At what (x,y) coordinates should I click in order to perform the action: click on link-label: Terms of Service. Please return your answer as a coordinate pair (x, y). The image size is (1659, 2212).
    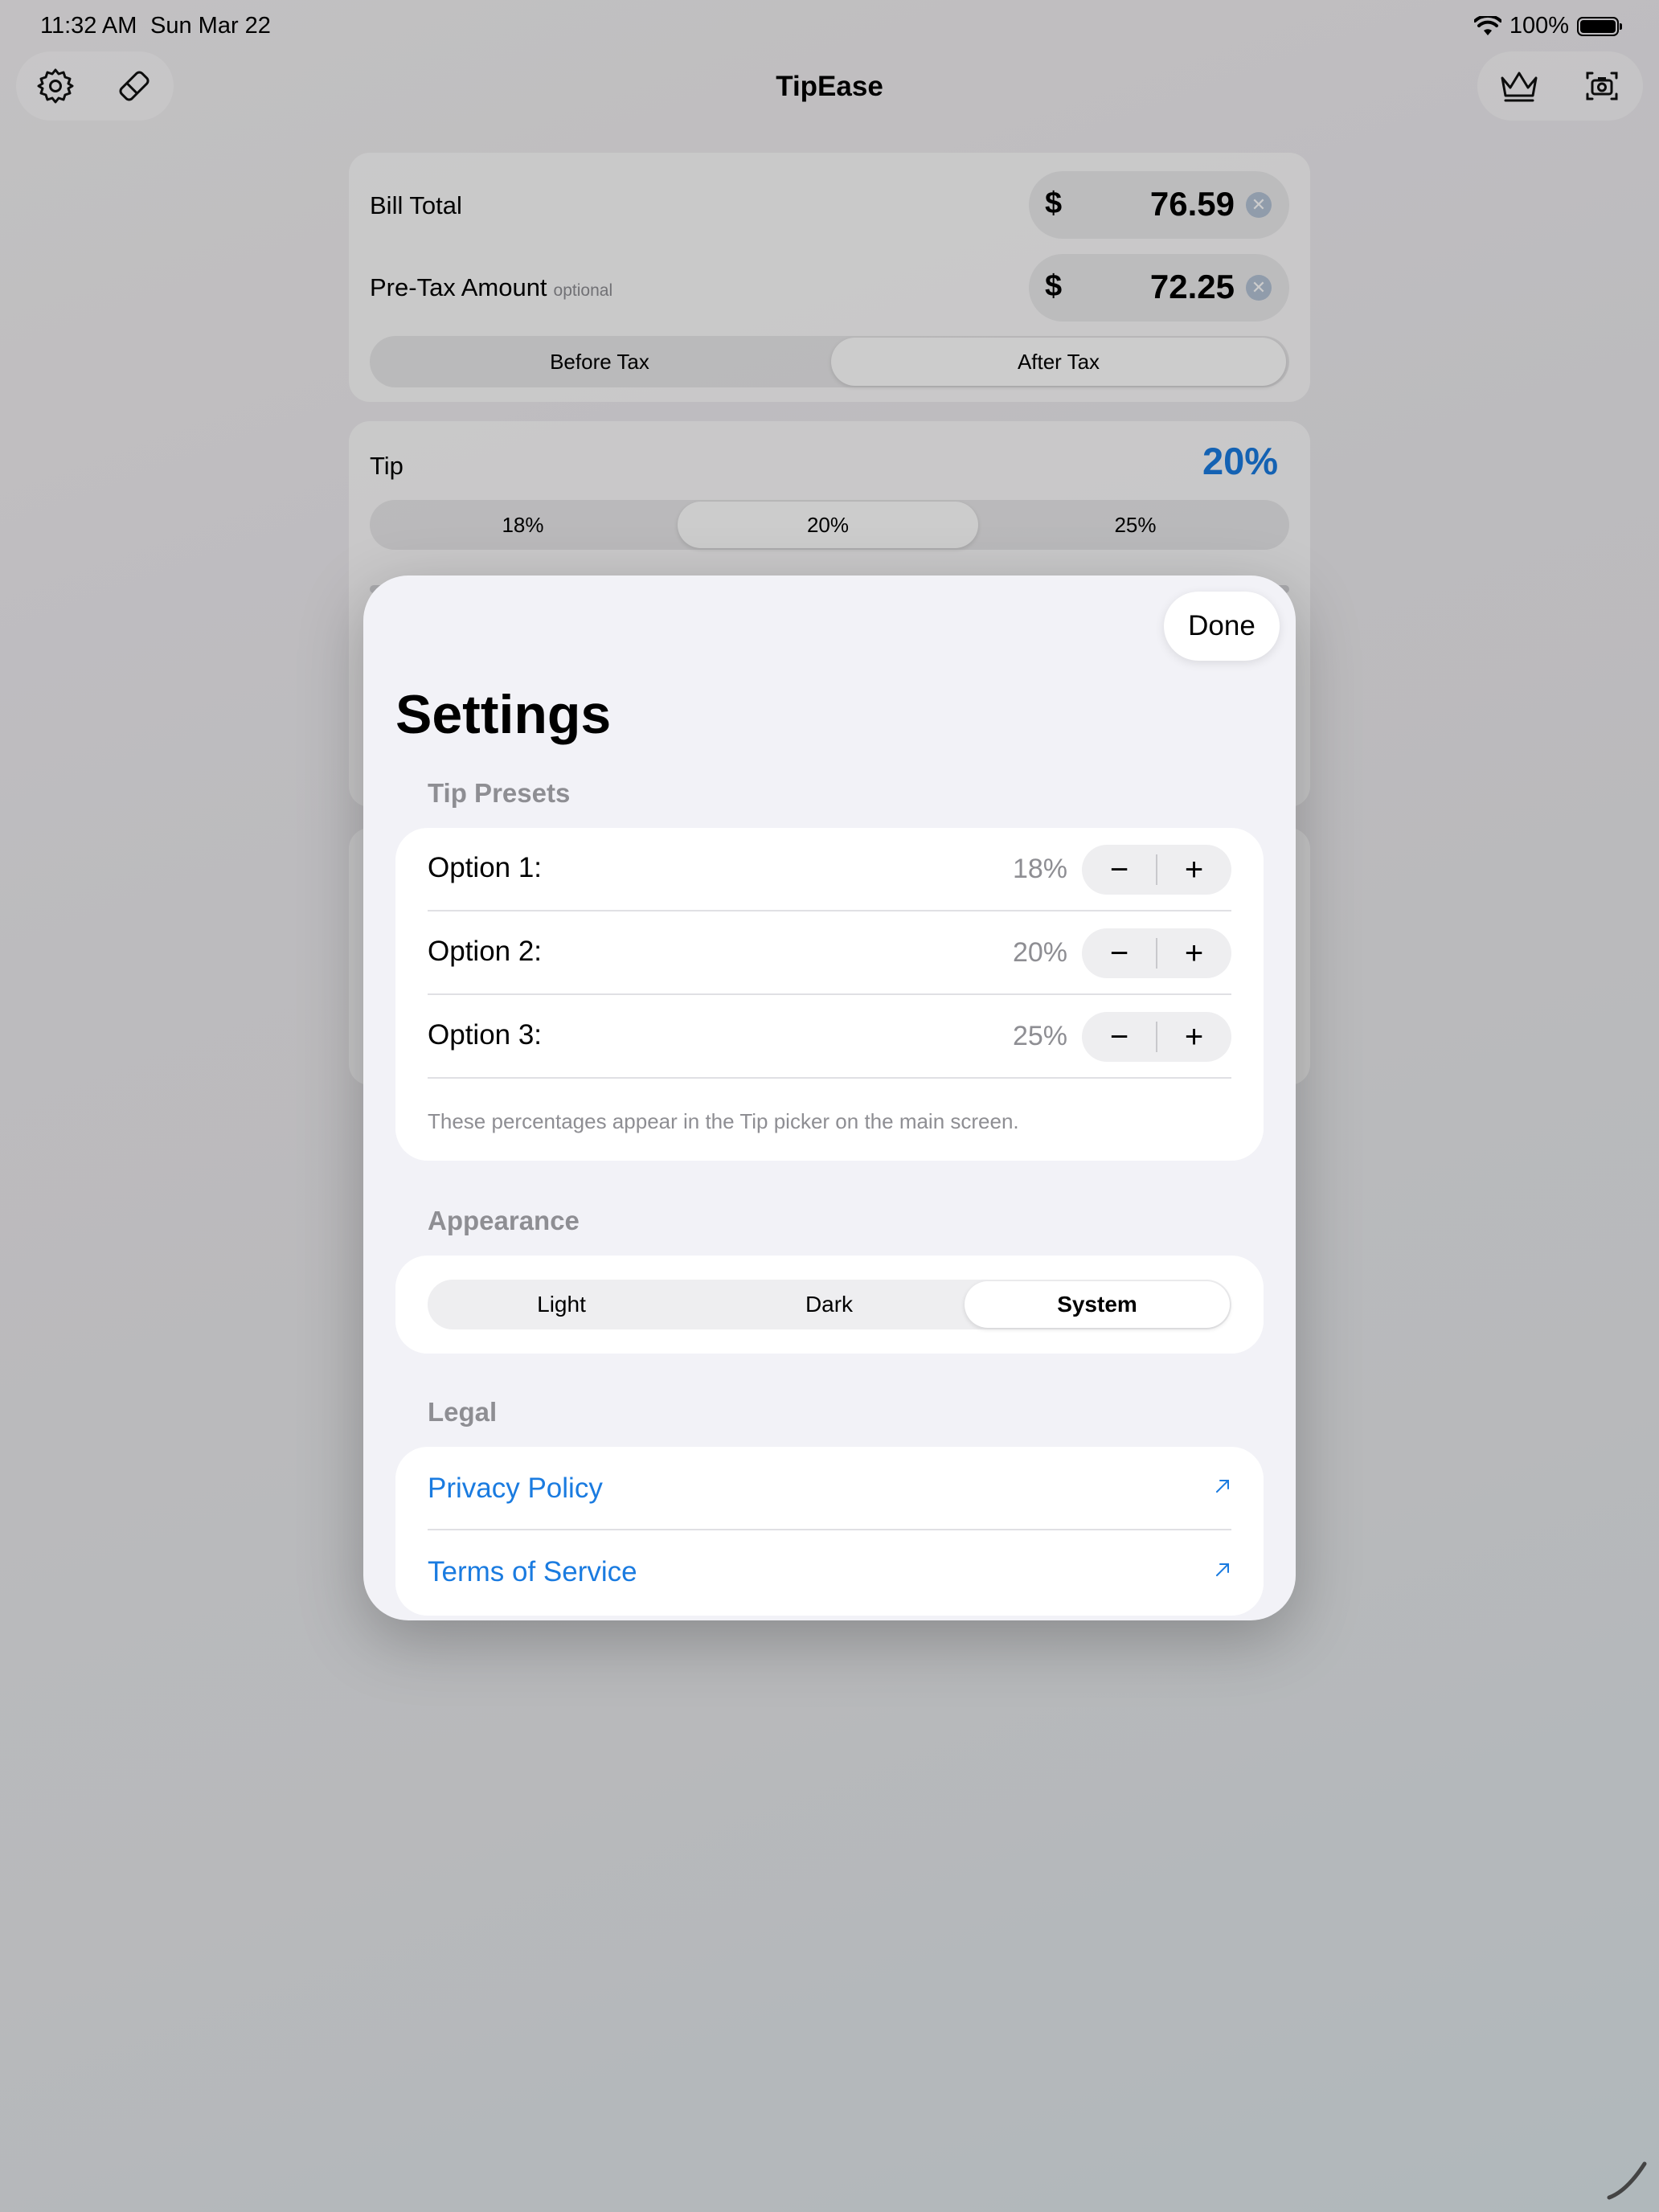
    Looking at the image, I should click on (532, 1571).